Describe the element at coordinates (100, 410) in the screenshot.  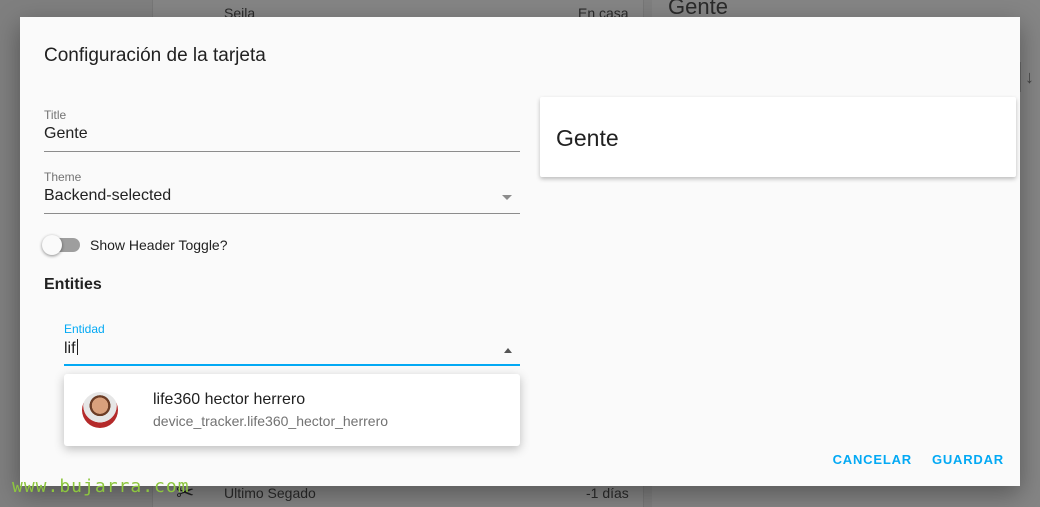
I see `avatar` at that location.